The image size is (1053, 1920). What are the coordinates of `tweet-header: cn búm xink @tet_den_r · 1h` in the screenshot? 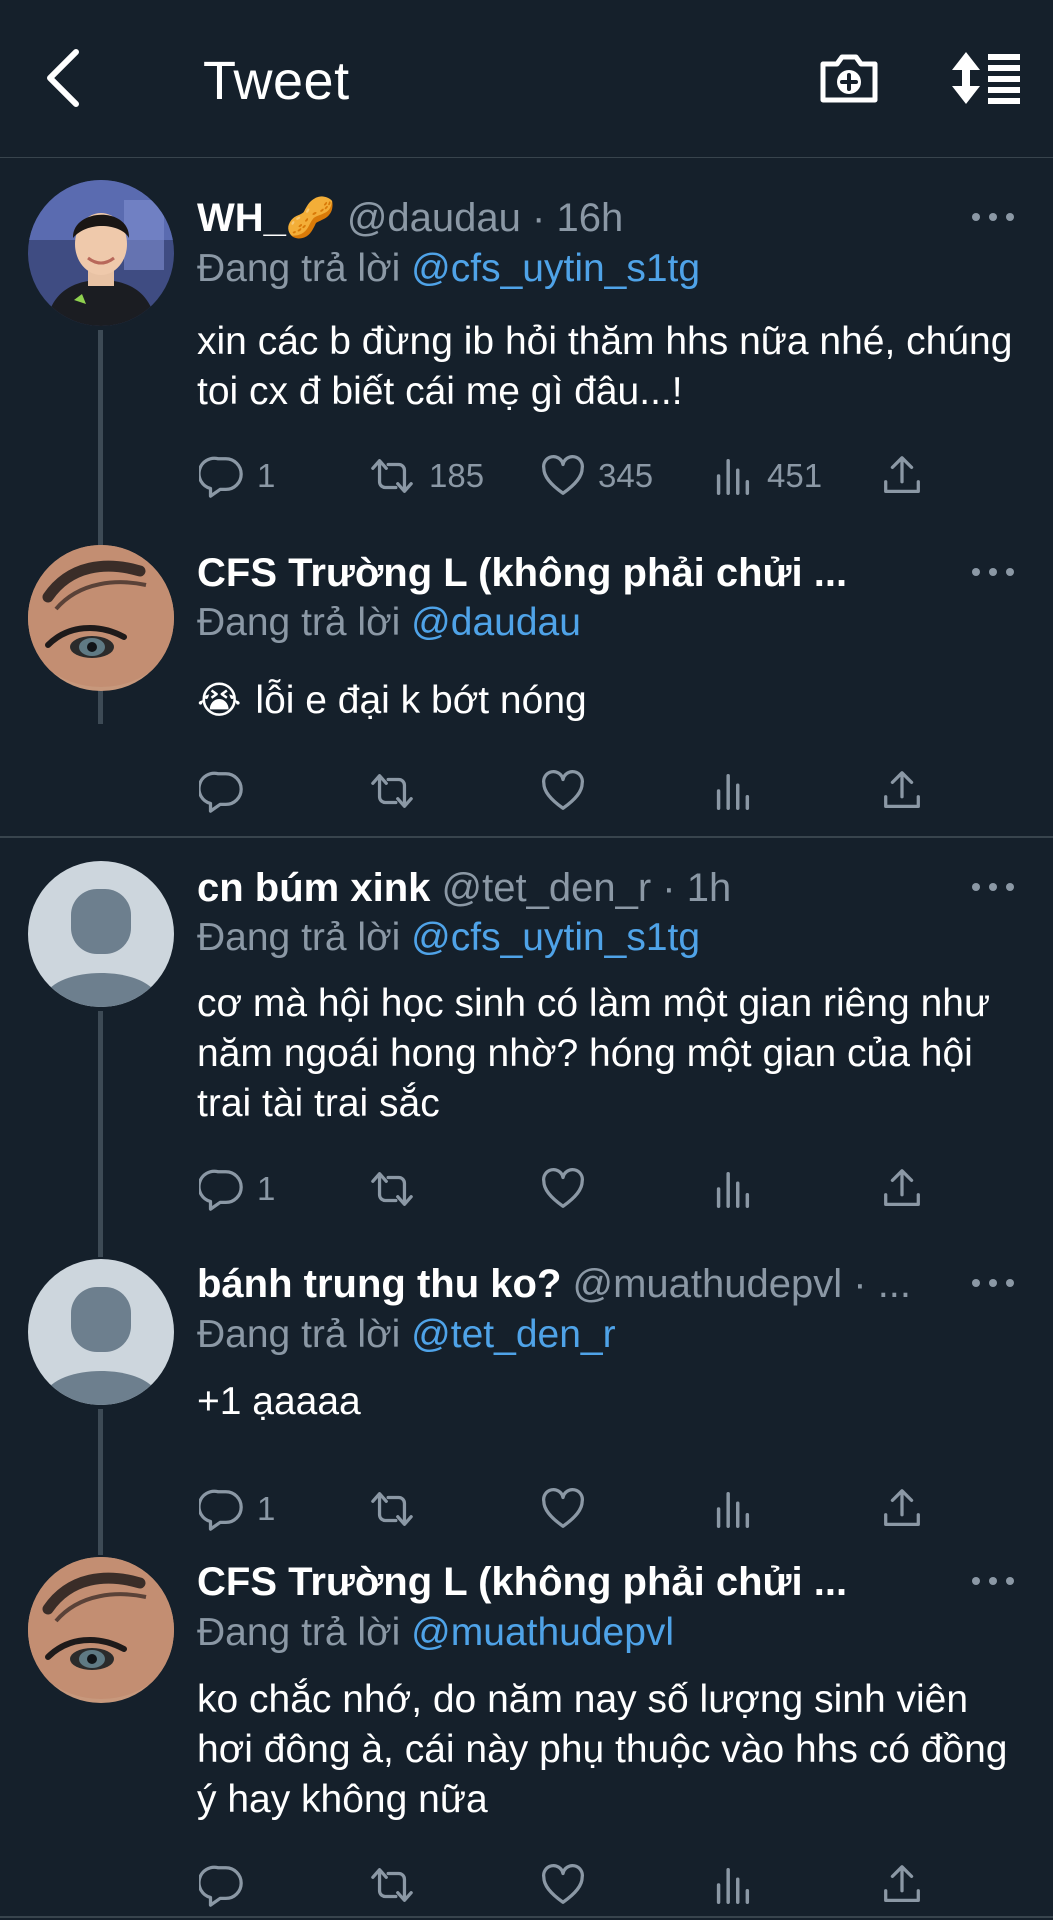 It's located at (580, 888).